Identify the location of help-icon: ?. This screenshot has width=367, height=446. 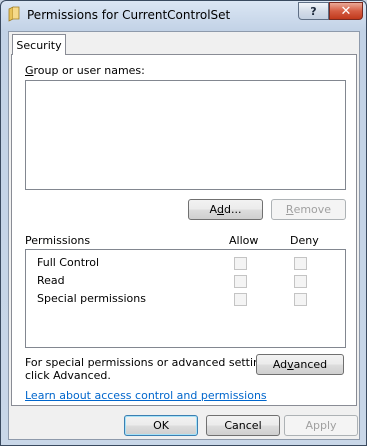
(313, 11).